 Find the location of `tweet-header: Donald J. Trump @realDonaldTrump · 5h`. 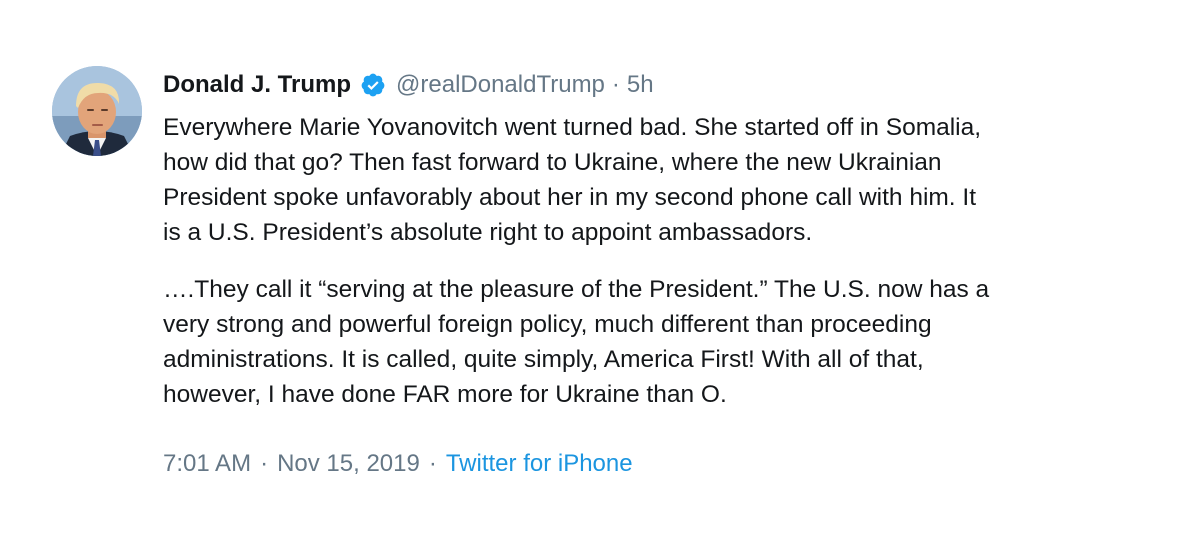

tweet-header: Donald J. Trump @realDonaldTrump · 5h is located at coordinates (408, 85).